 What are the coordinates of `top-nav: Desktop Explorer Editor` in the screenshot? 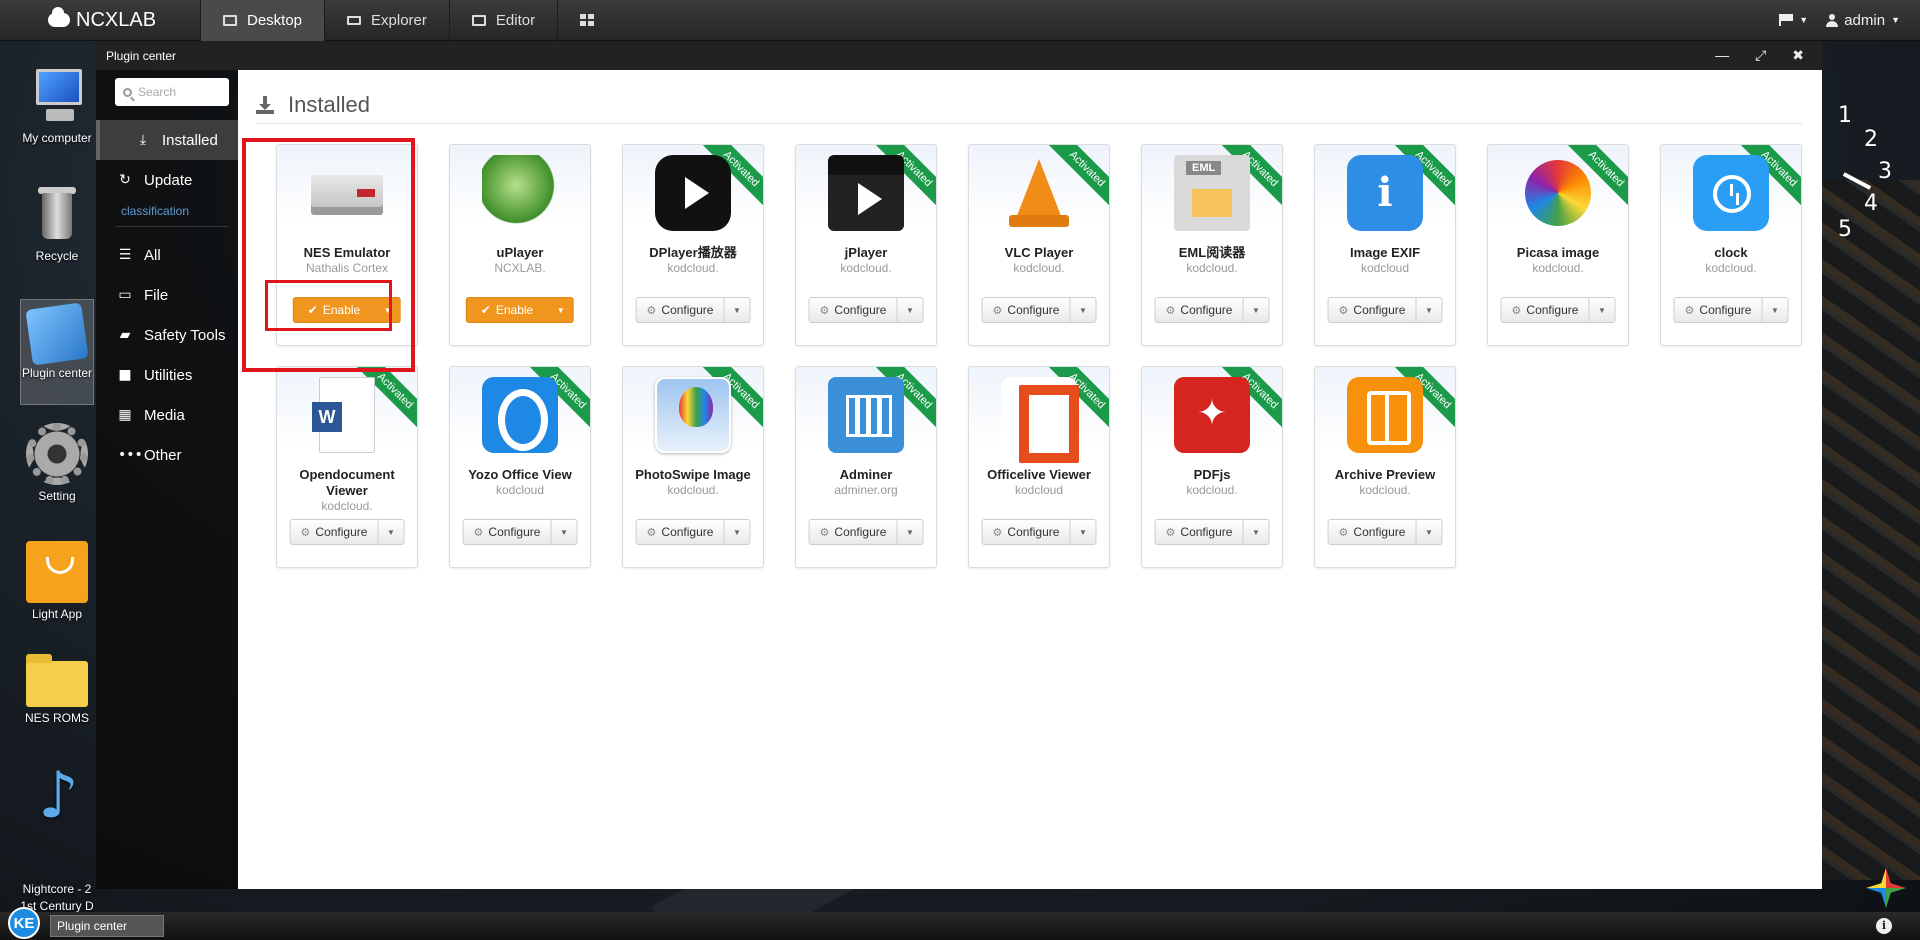 It's located at (408, 20).